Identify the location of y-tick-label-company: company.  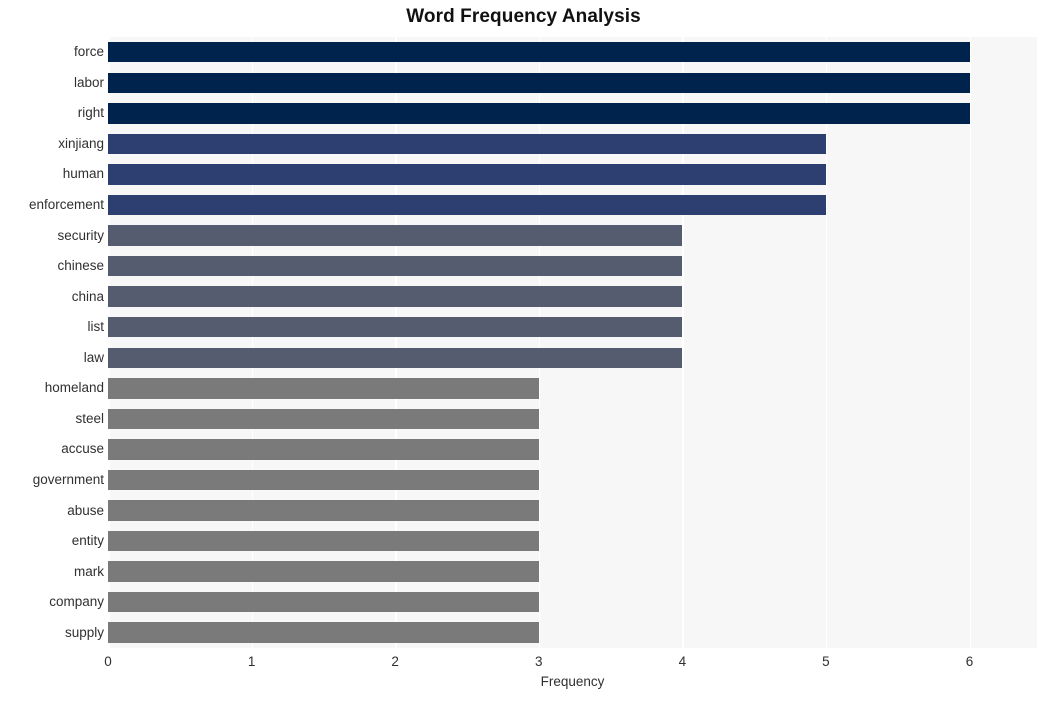
(76, 602).